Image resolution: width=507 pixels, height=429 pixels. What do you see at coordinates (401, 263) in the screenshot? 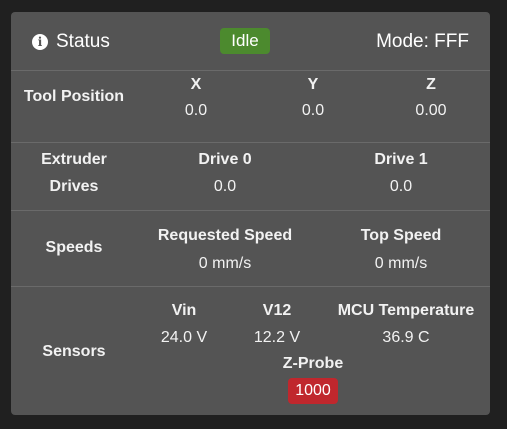
I see `top-speed-value: 0 mm/s` at bounding box center [401, 263].